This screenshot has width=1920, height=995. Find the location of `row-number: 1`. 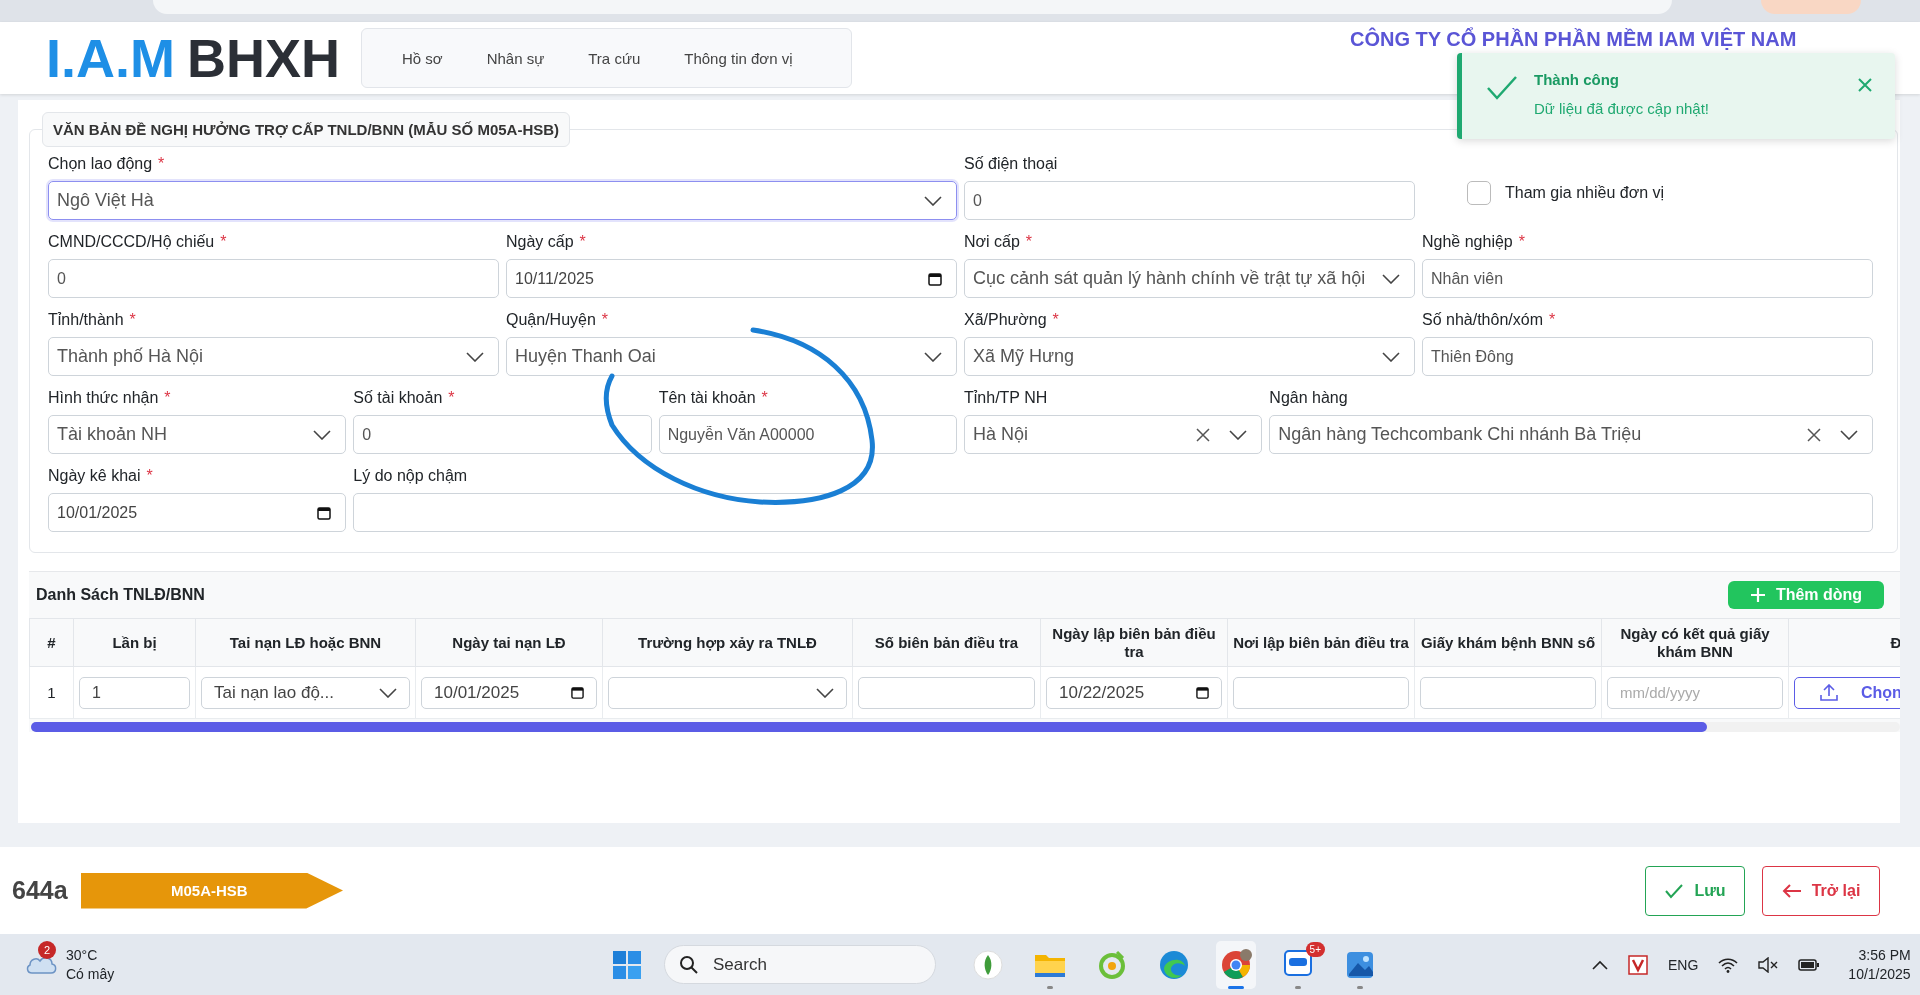

row-number: 1 is located at coordinates (51, 692).